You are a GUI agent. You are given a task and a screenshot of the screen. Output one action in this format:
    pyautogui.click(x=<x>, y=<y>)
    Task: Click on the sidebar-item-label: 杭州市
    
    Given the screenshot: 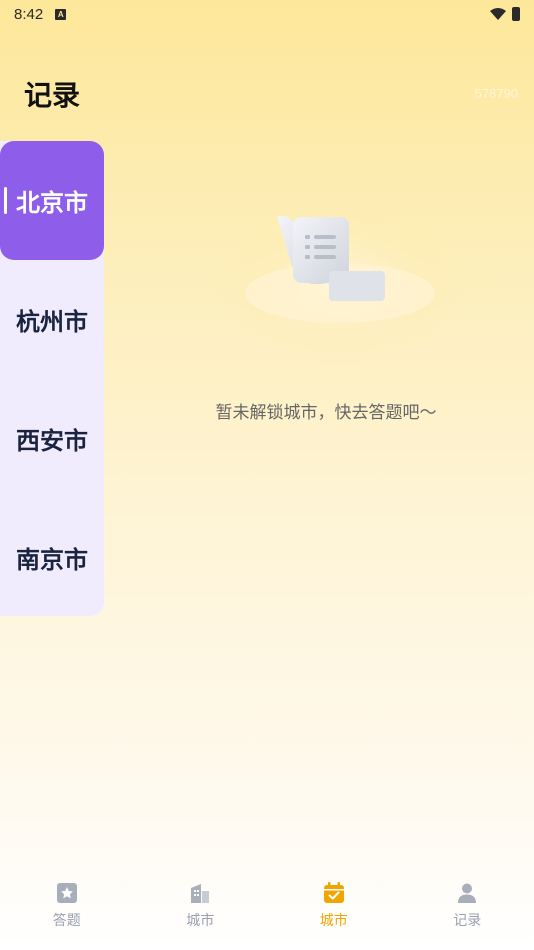 What is the action you would take?
    pyautogui.click(x=52, y=322)
    